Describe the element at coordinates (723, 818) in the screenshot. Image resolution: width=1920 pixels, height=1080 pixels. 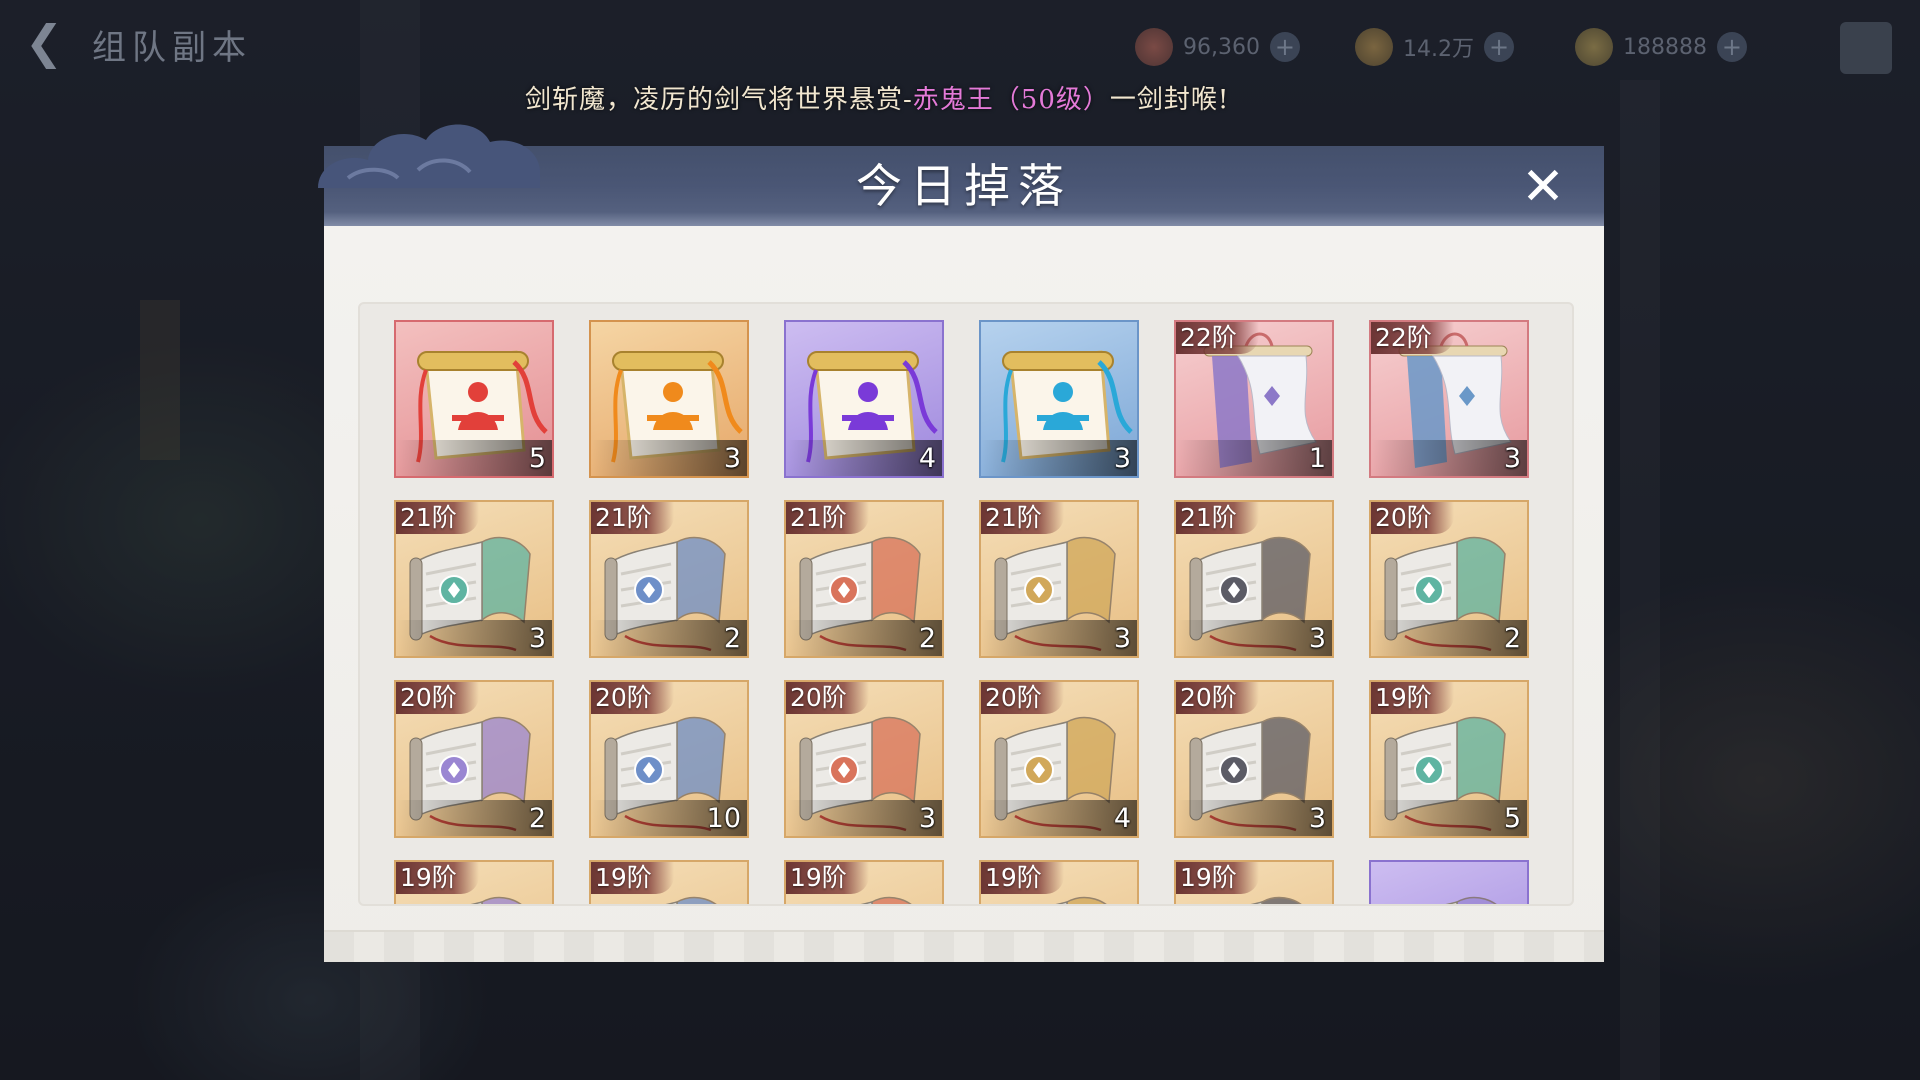
I see `item-count: 10` at that location.